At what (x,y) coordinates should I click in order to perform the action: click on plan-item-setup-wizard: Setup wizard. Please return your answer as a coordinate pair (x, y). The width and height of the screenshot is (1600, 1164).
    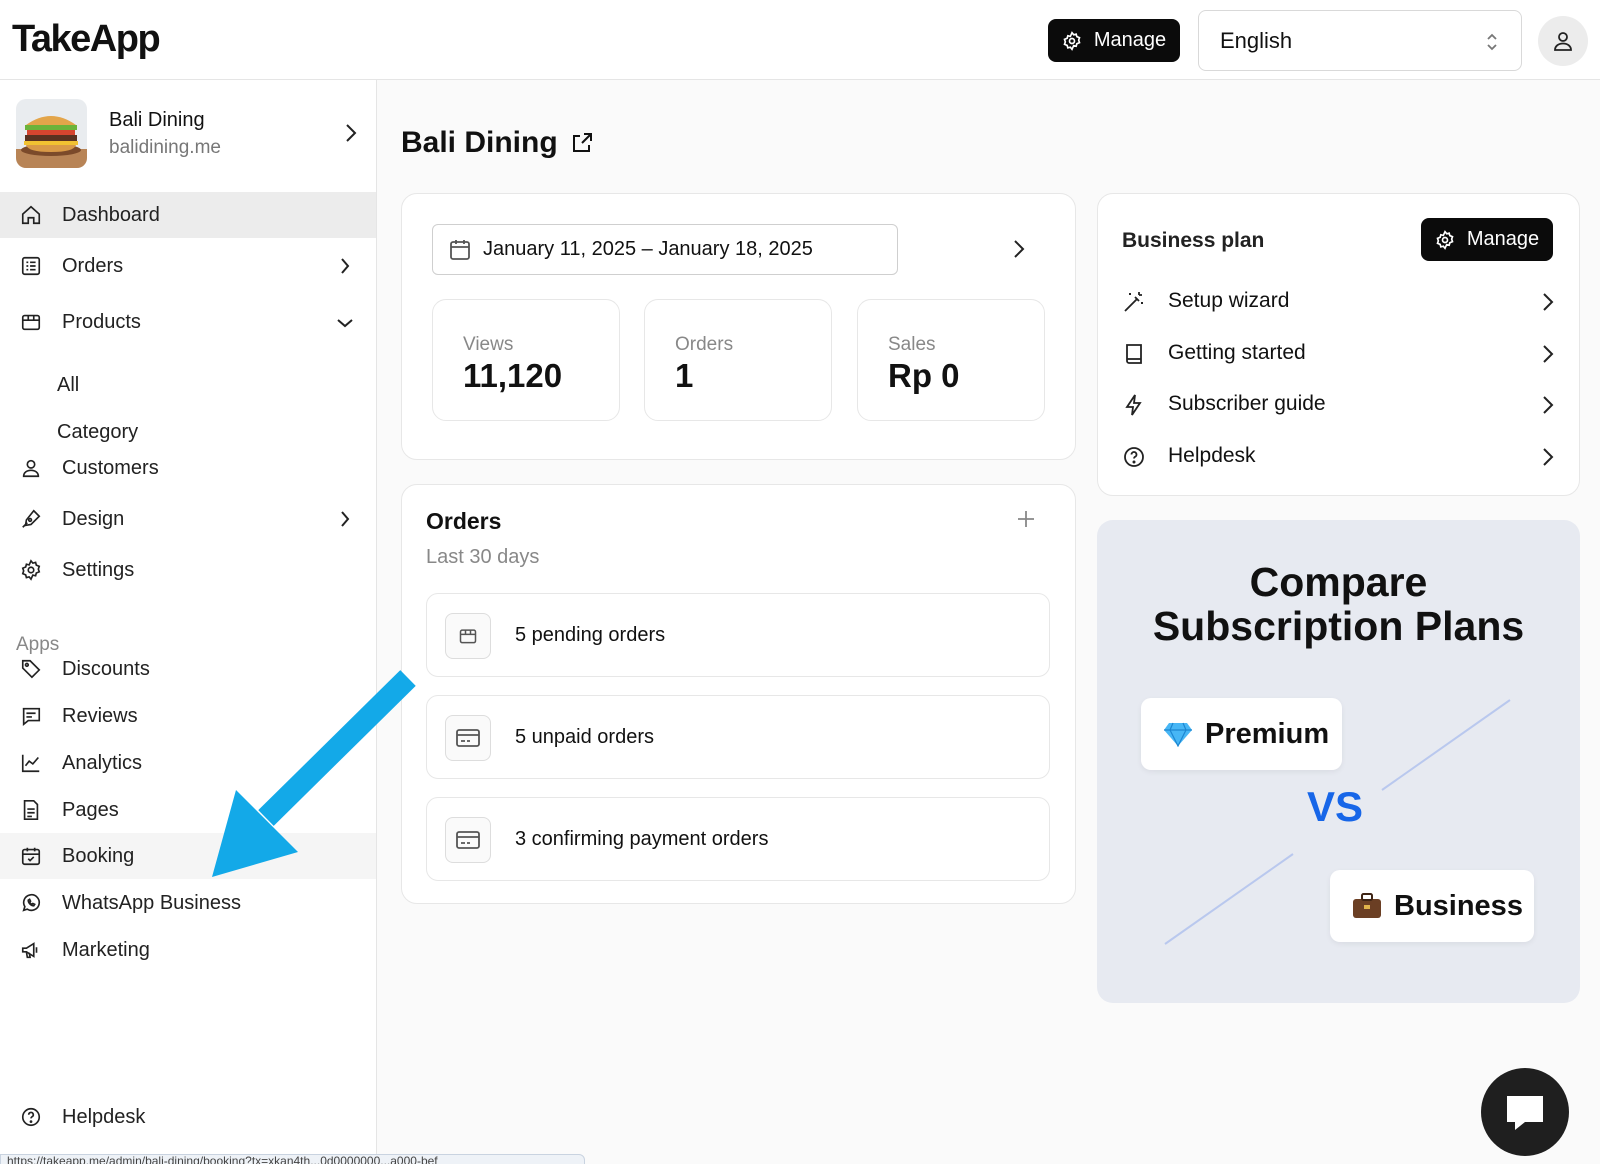
    Looking at the image, I should click on (1339, 301).